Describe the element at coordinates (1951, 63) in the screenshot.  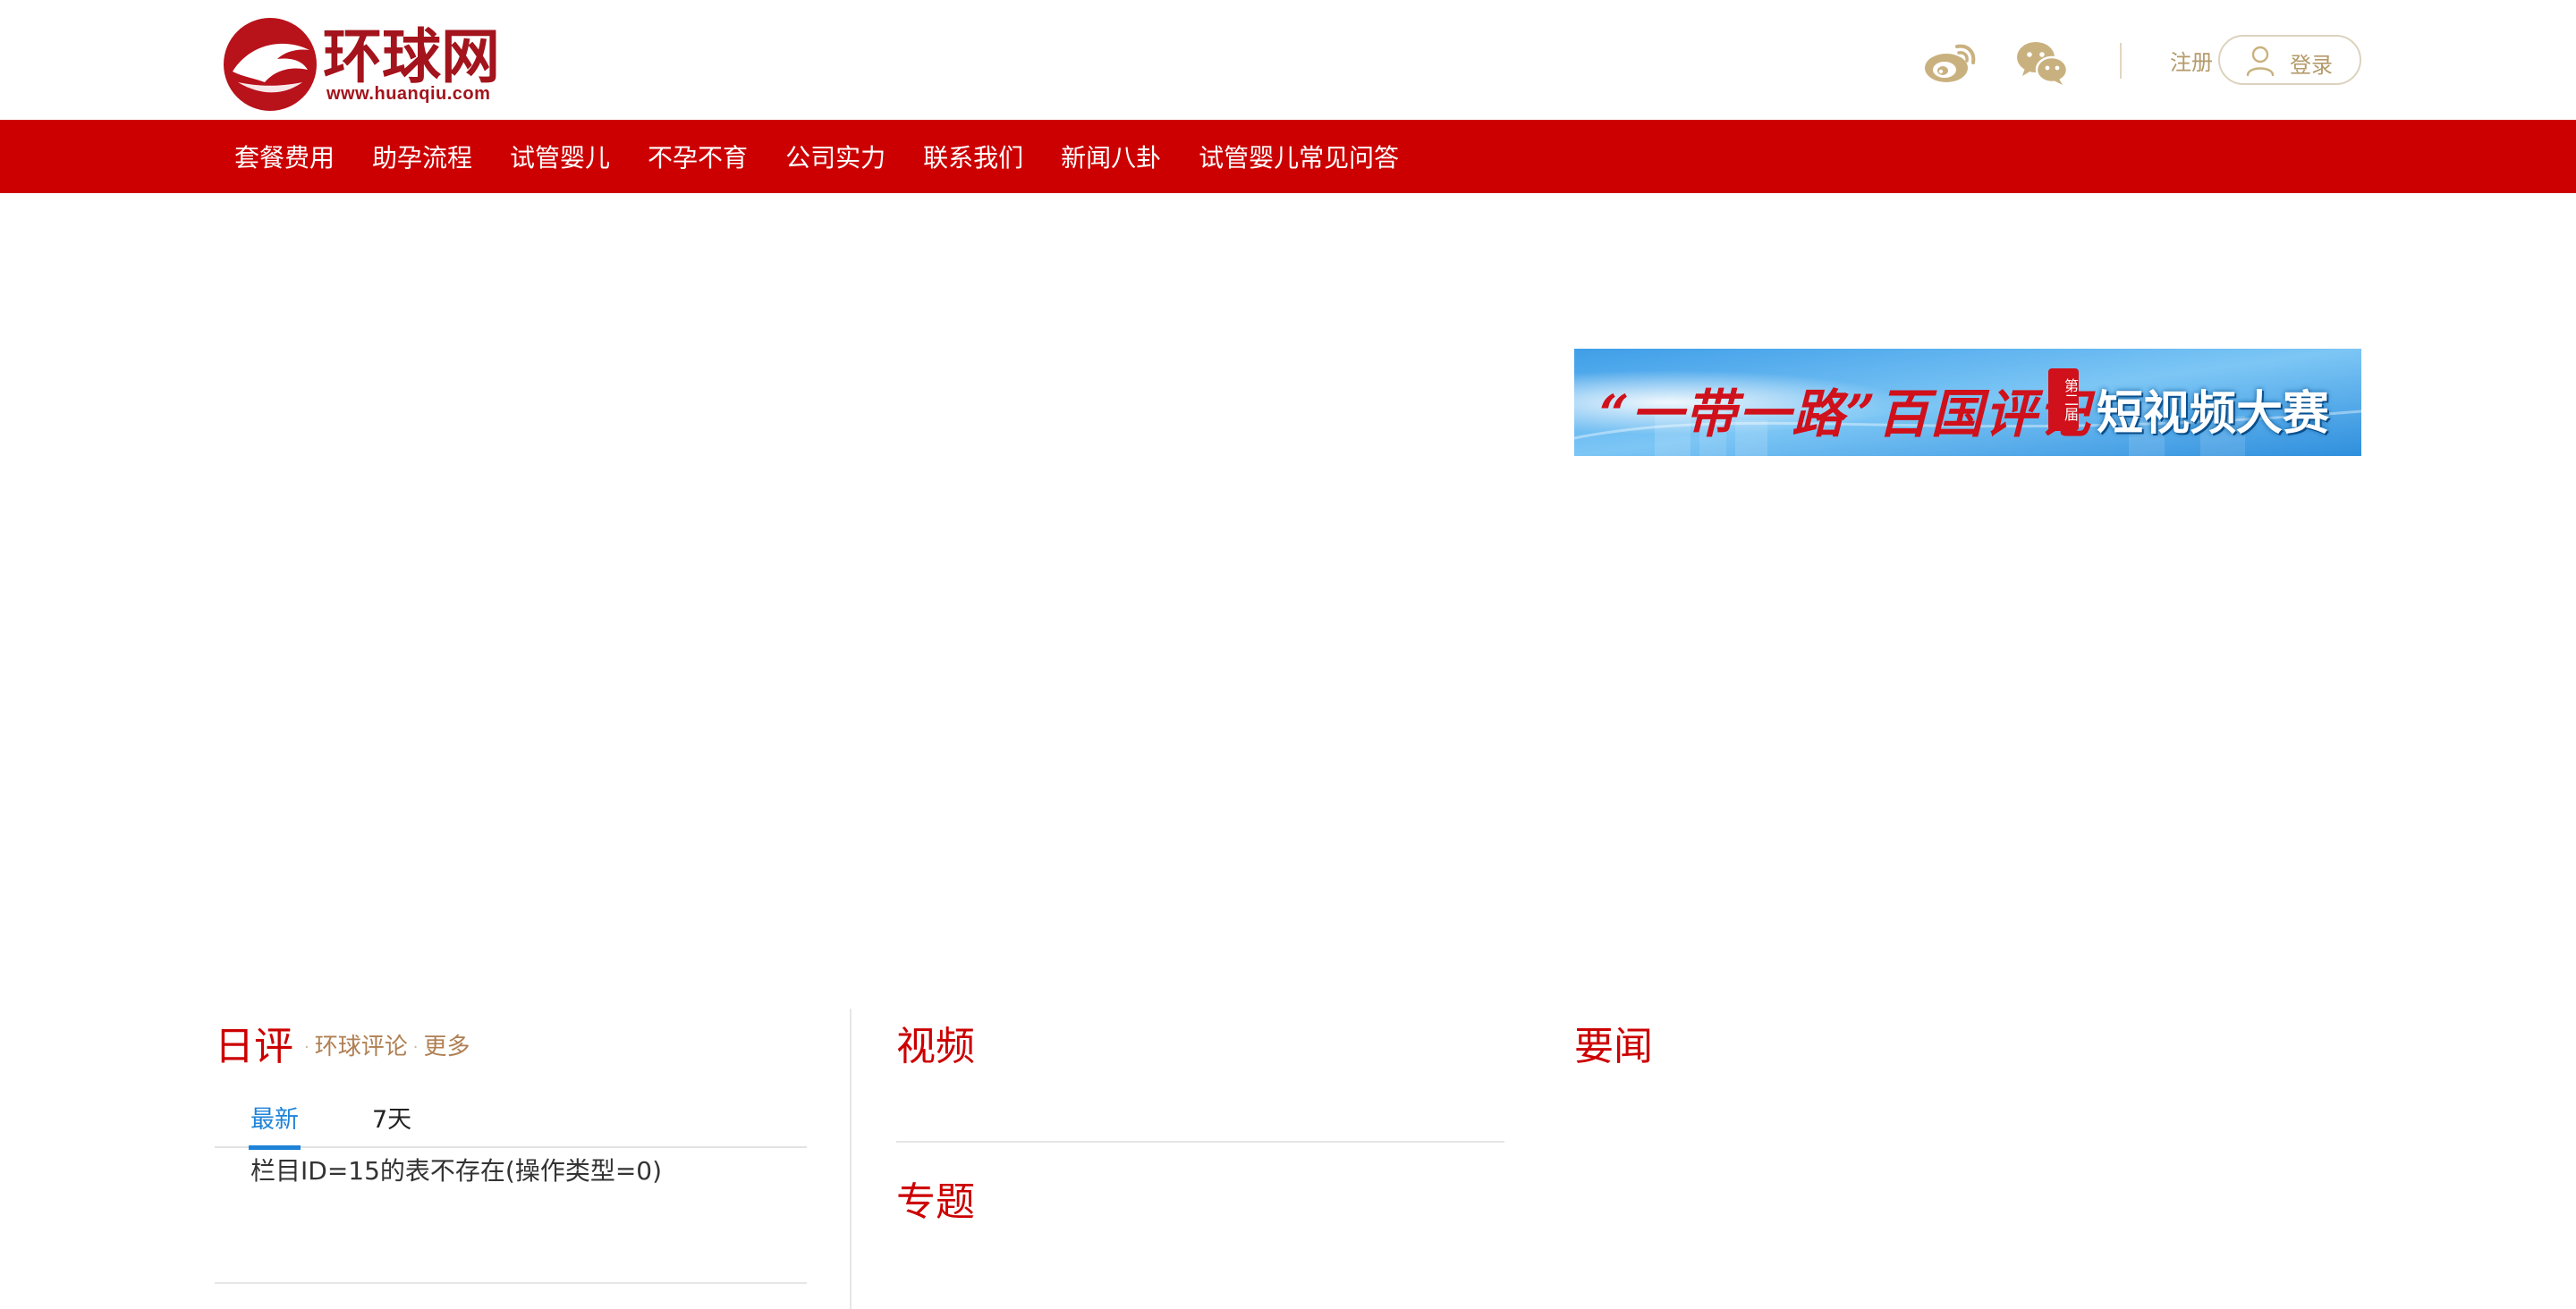
I see `weibo-icon` at that location.